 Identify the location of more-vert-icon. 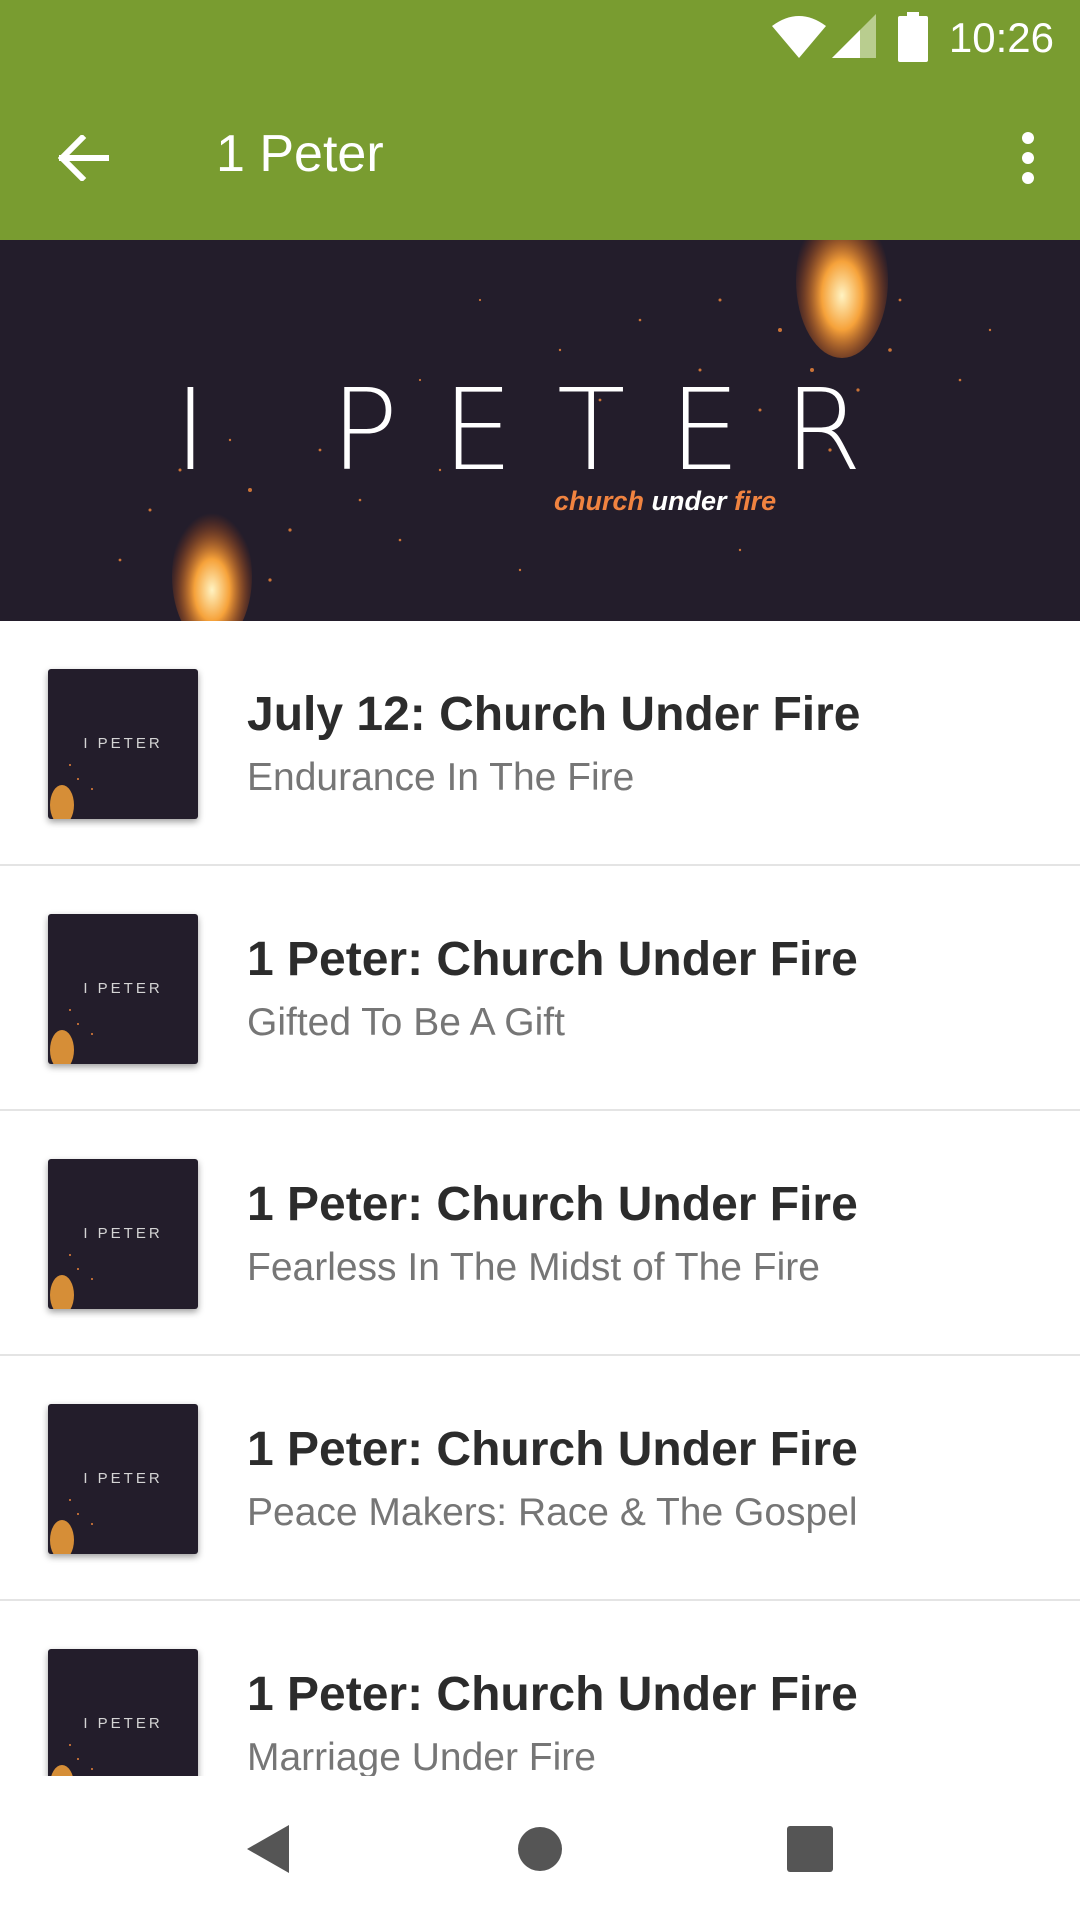
(1028, 158).